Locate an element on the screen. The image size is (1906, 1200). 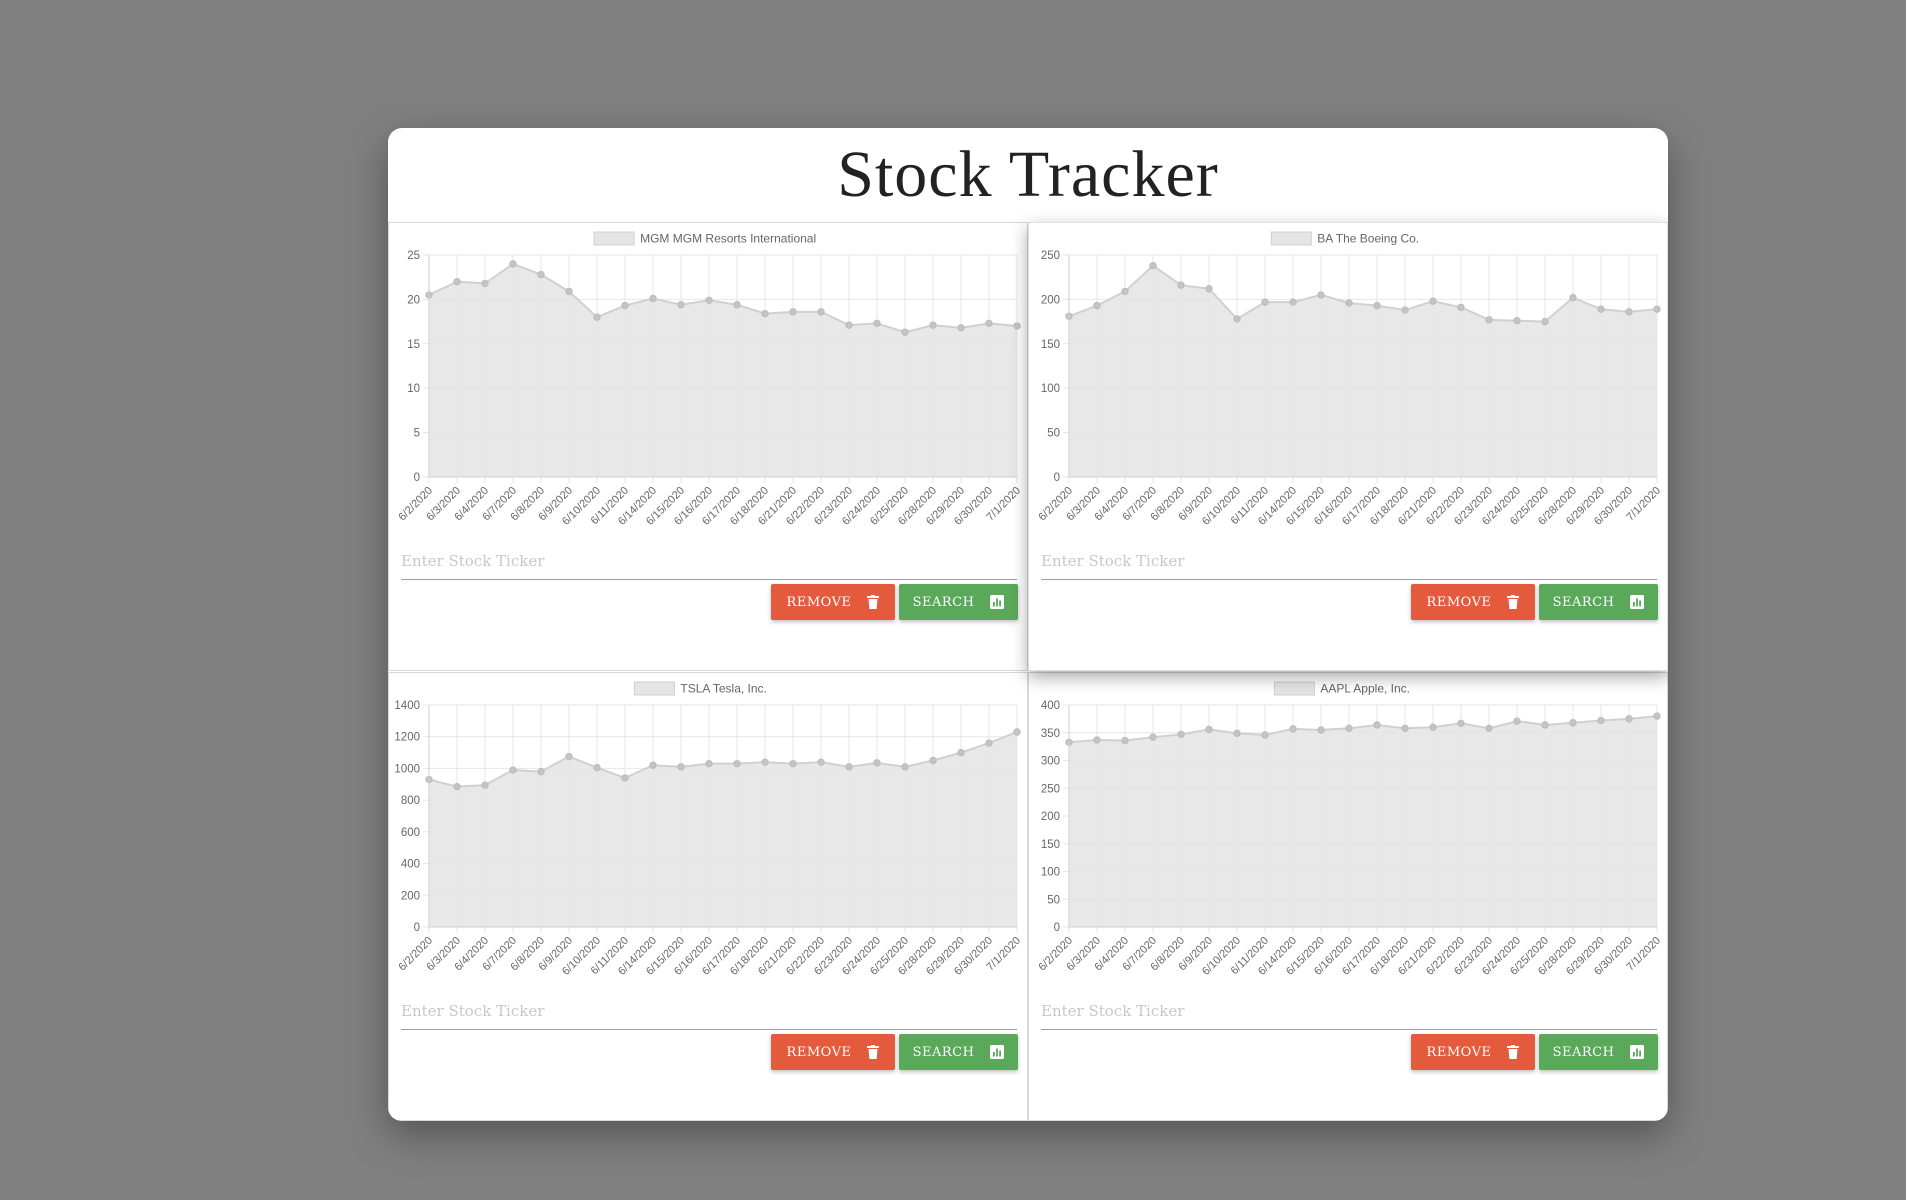
page-title: Stock Tracker is located at coordinates (1028, 174).